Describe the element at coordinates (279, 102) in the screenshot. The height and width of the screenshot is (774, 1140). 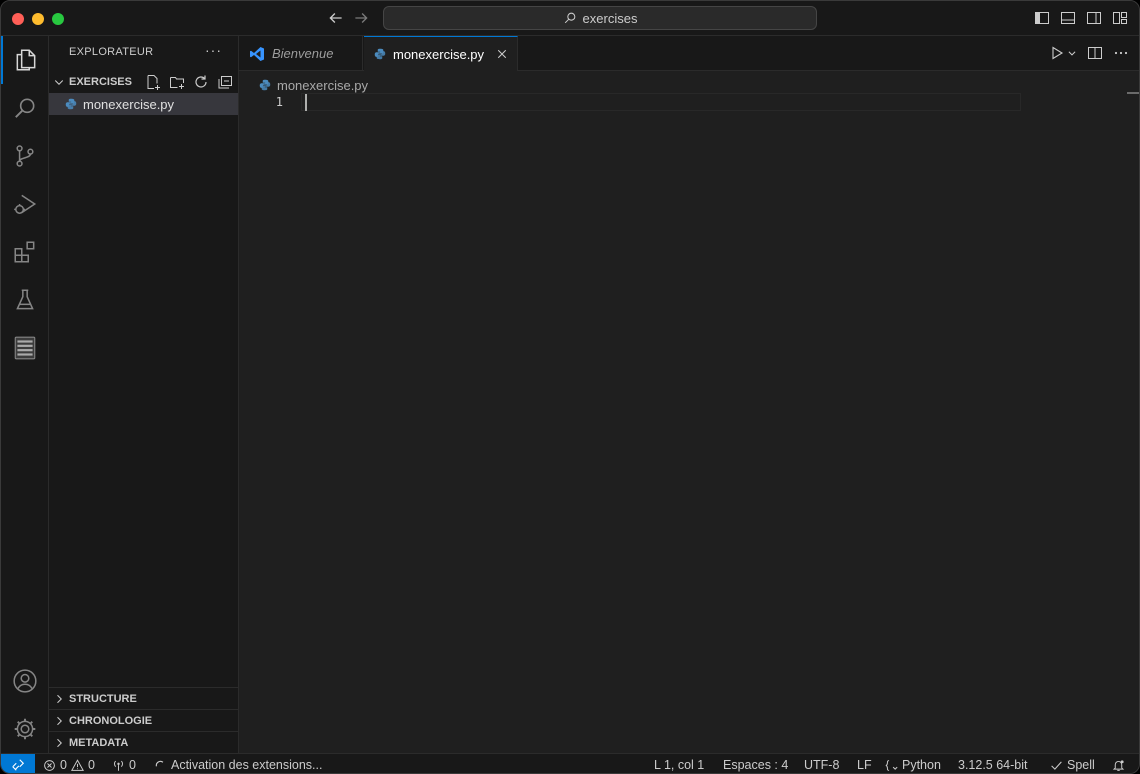
I see `line-number: 1` at that location.